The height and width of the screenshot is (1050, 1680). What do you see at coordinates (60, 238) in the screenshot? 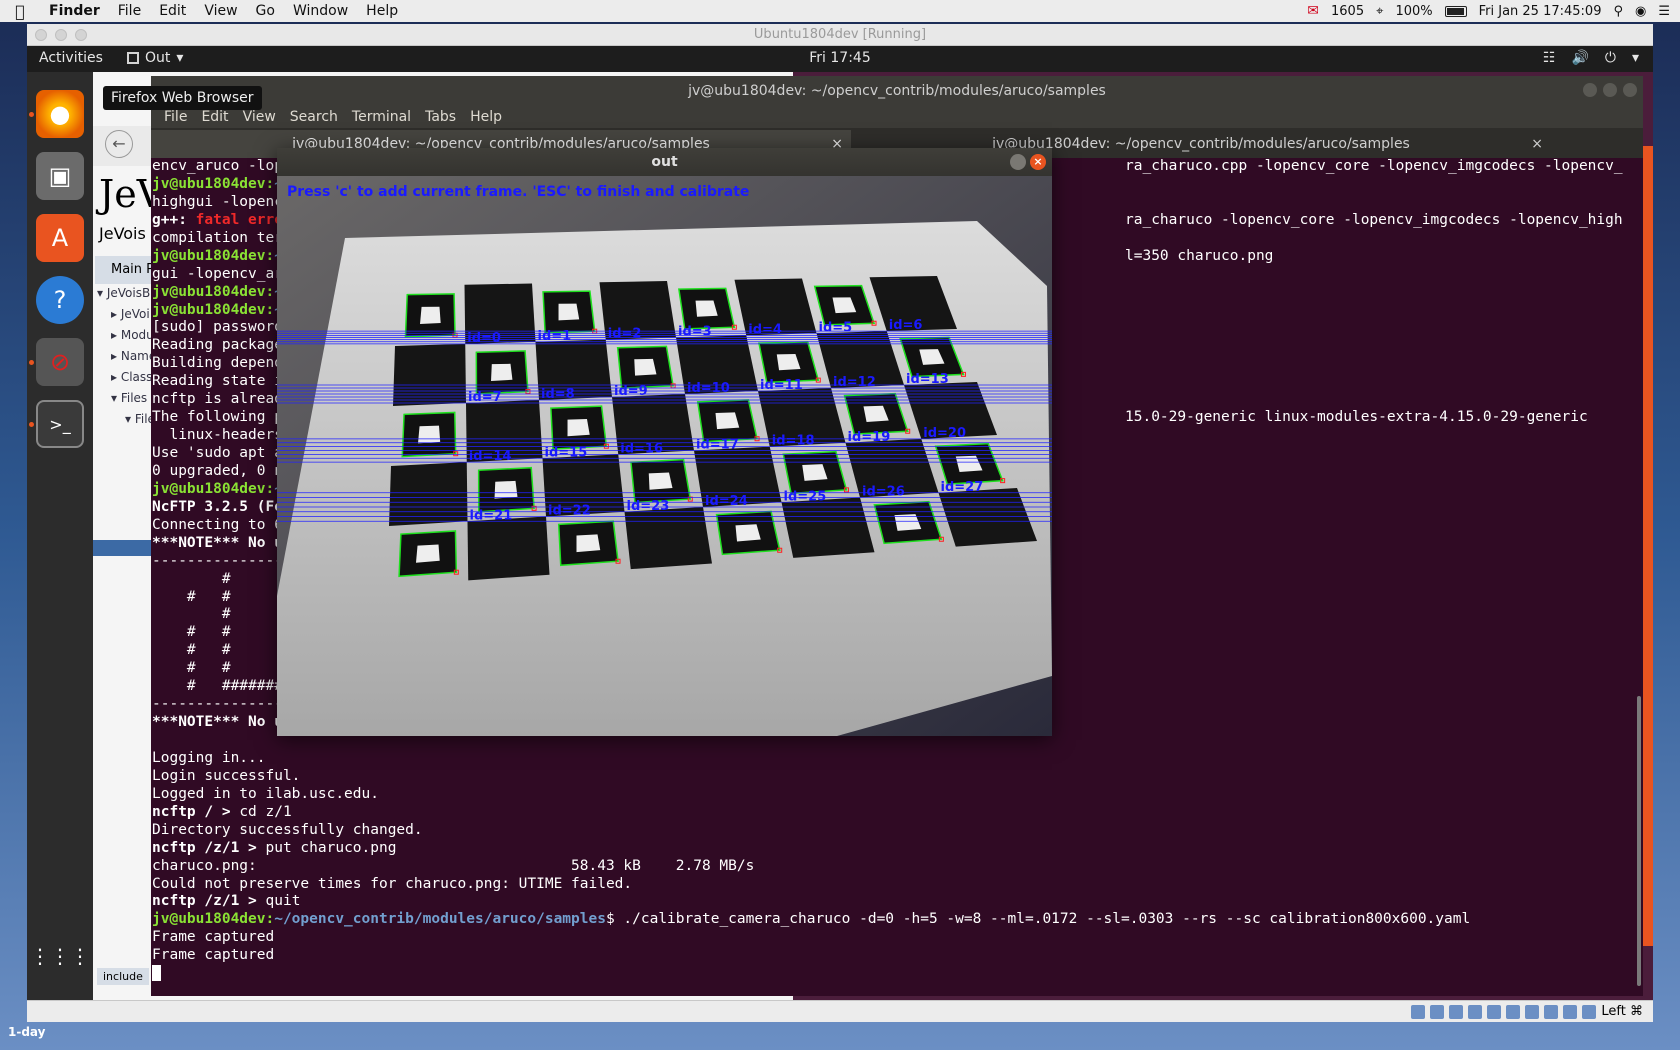
I see `software-icon: A` at bounding box center [60, 238].